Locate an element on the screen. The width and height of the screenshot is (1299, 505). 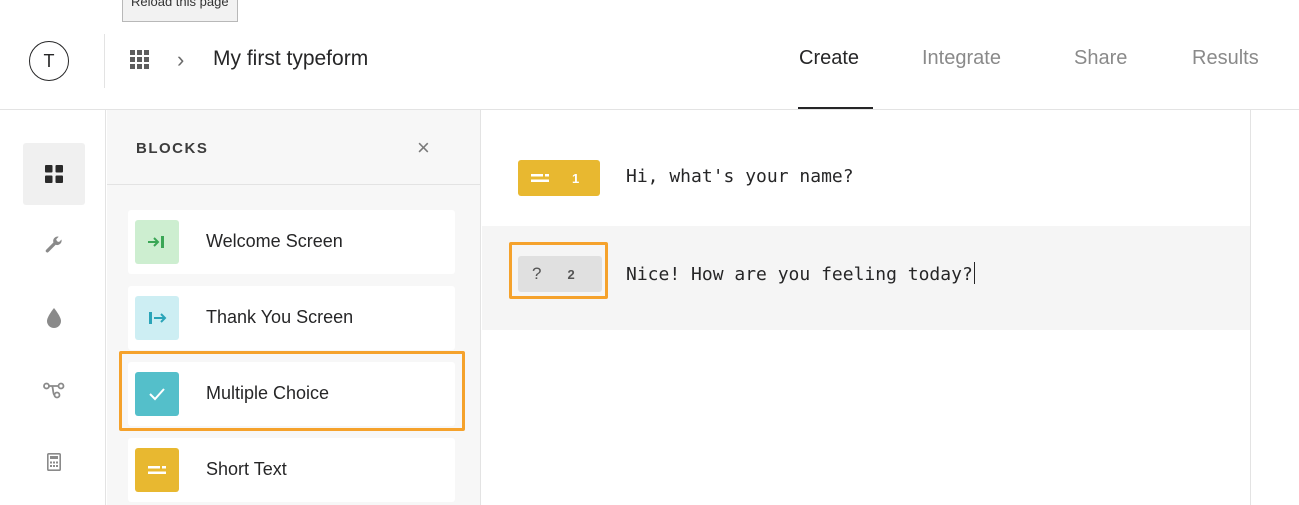
rail-item-design is located at coordinates (54, 318).